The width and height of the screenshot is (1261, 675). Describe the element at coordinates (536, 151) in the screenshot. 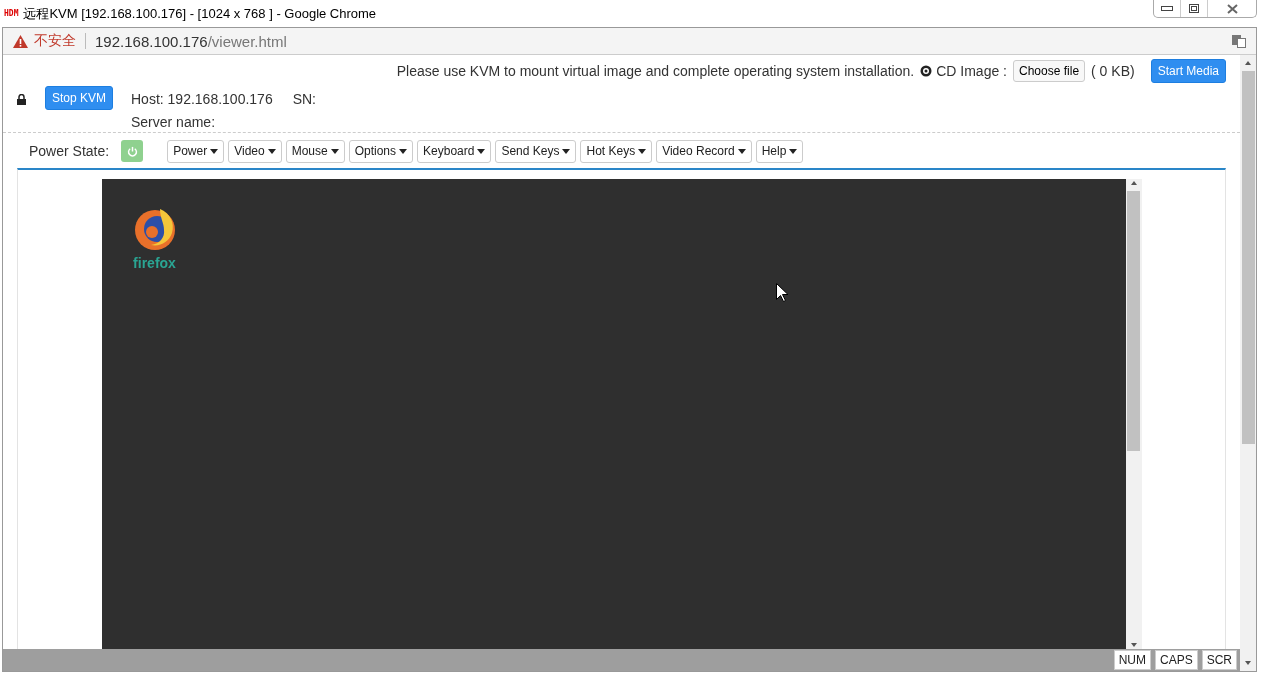

I see `menu-button: Send Keys` at that location.